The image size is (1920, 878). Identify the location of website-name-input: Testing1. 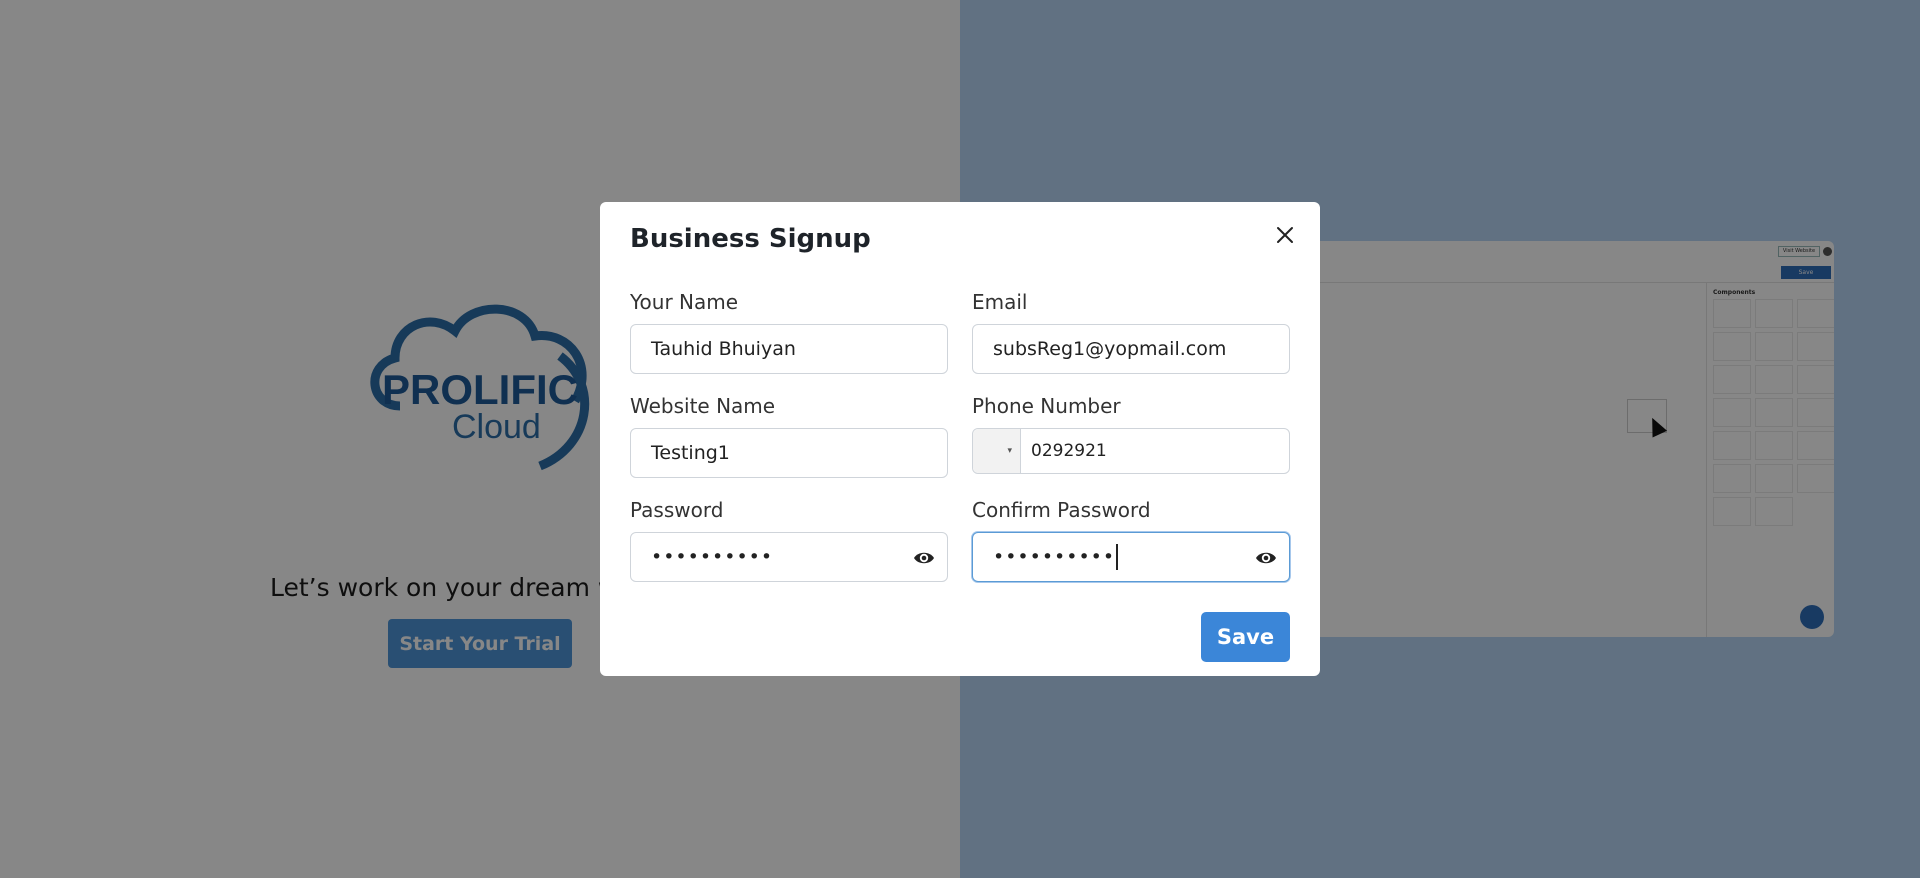
(789, 453).